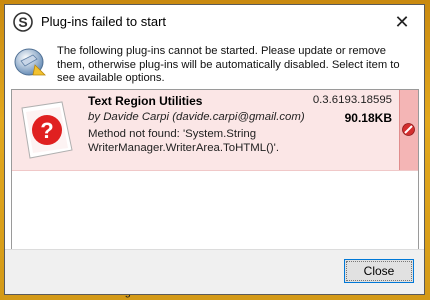 This screenshot has width=430, height=300. I want to click on dialog-footer: Close, so click(214, 271).